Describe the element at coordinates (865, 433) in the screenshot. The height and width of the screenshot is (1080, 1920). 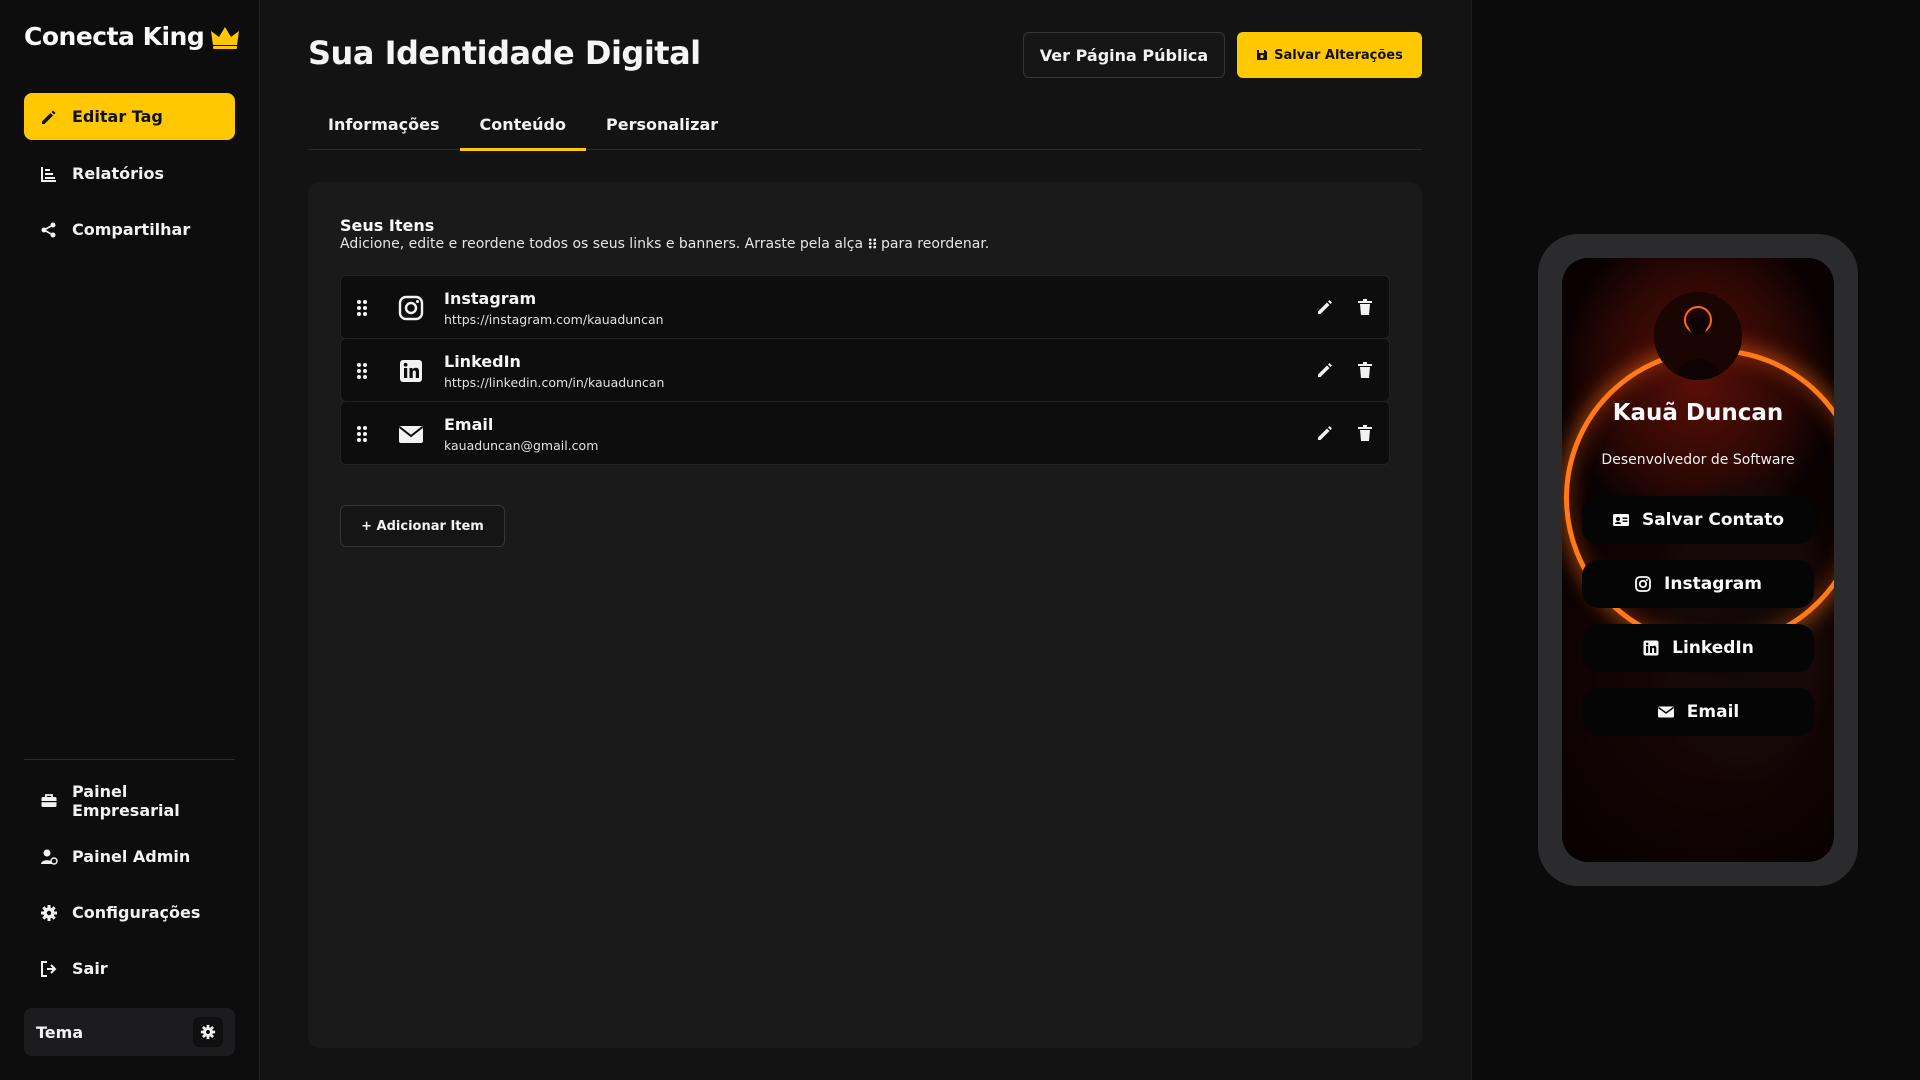
I see `list-item-email: Email kauaduncan@gmail.com` at that location.